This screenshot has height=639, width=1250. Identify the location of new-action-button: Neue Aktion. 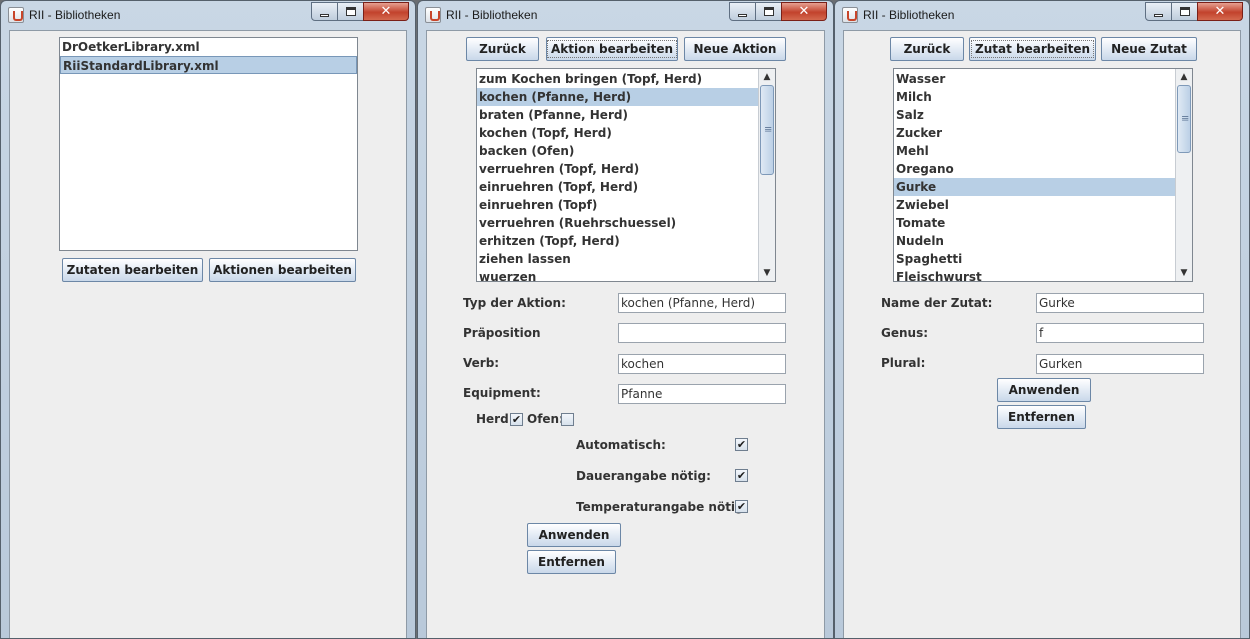
(735, 49).